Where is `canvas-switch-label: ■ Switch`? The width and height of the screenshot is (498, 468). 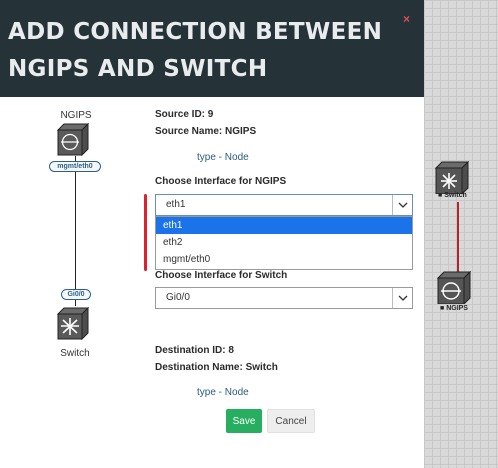
canvas-switch-label: ■ Switch is located at coordinates (452, 195).